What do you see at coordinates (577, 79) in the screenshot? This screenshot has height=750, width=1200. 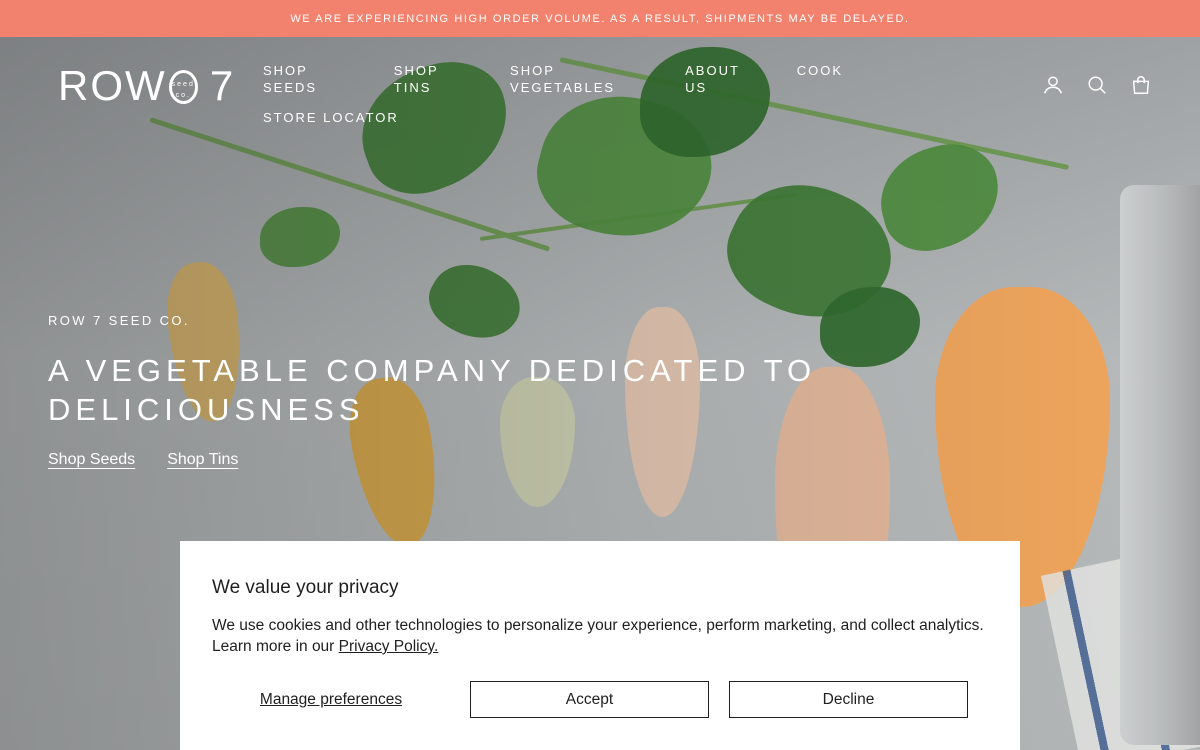 I see `nav-shop-vegetables: SHOP VEGETABLES` at bounding box center [577, 79].